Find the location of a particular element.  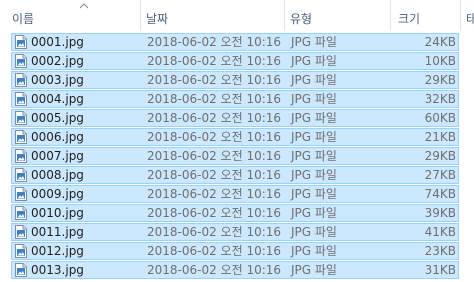

file-size: 32KB is located at coordinates (440, 99).